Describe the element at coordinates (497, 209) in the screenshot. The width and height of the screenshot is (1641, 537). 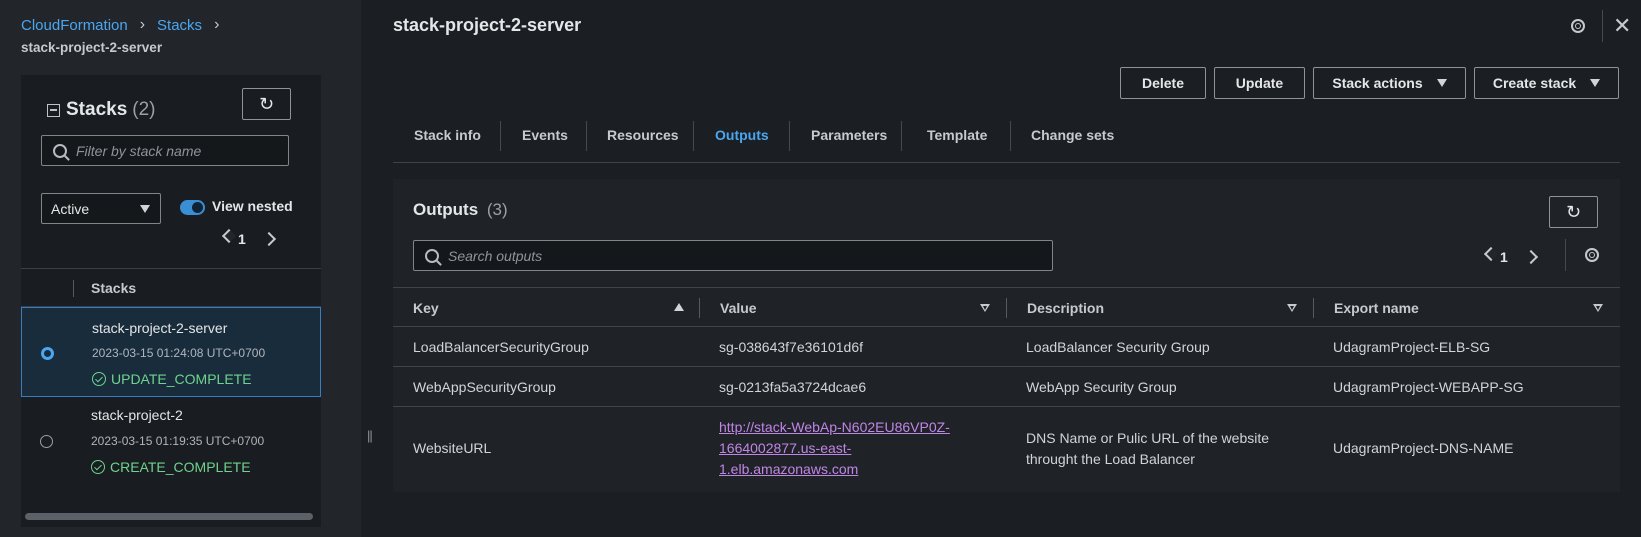
I see `outputs-count: (3)` at that location.